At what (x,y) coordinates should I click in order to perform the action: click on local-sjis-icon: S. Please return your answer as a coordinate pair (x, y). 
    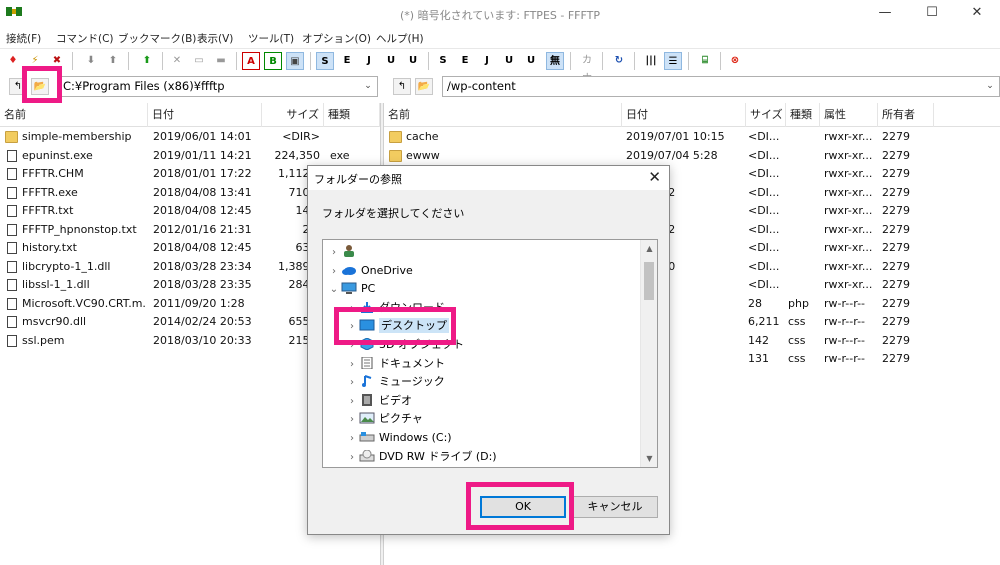
    Looking at the image, I should click on (443, 61).